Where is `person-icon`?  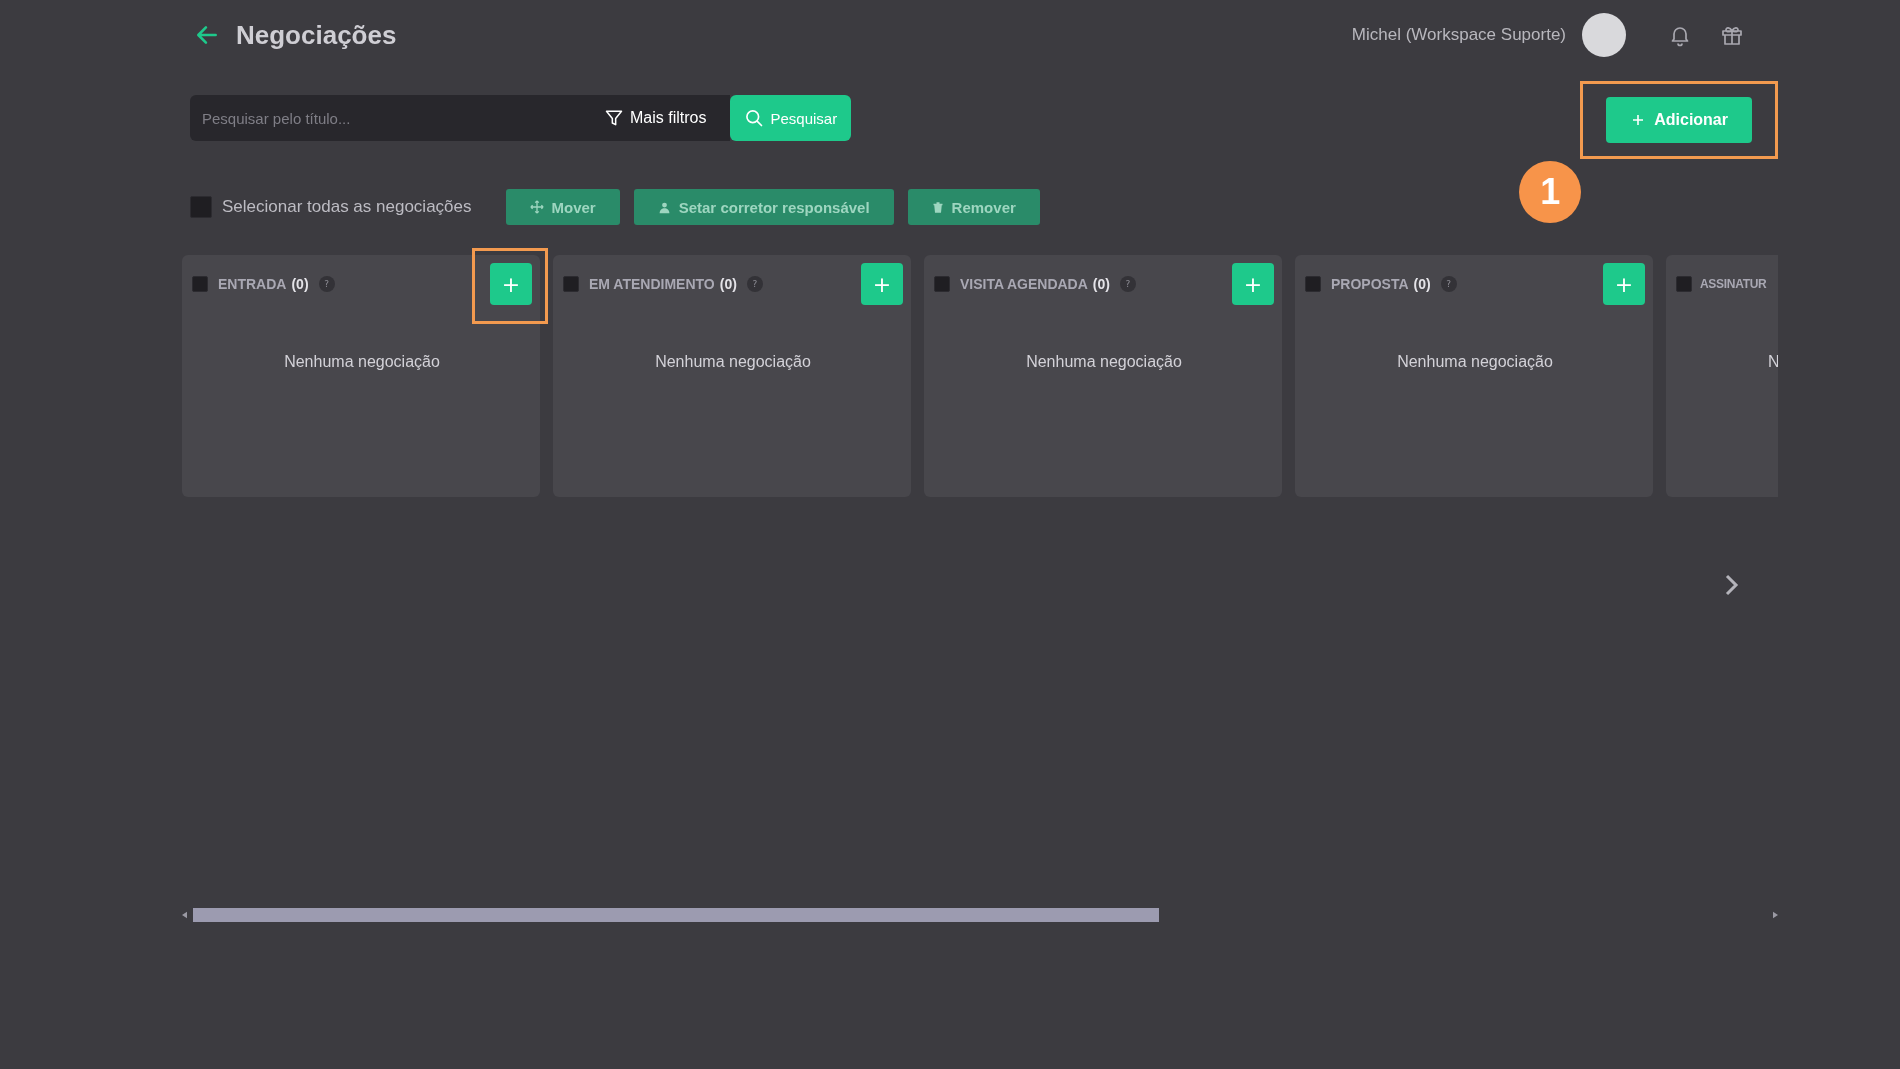
person-icon is located at coordinates (664, 207).